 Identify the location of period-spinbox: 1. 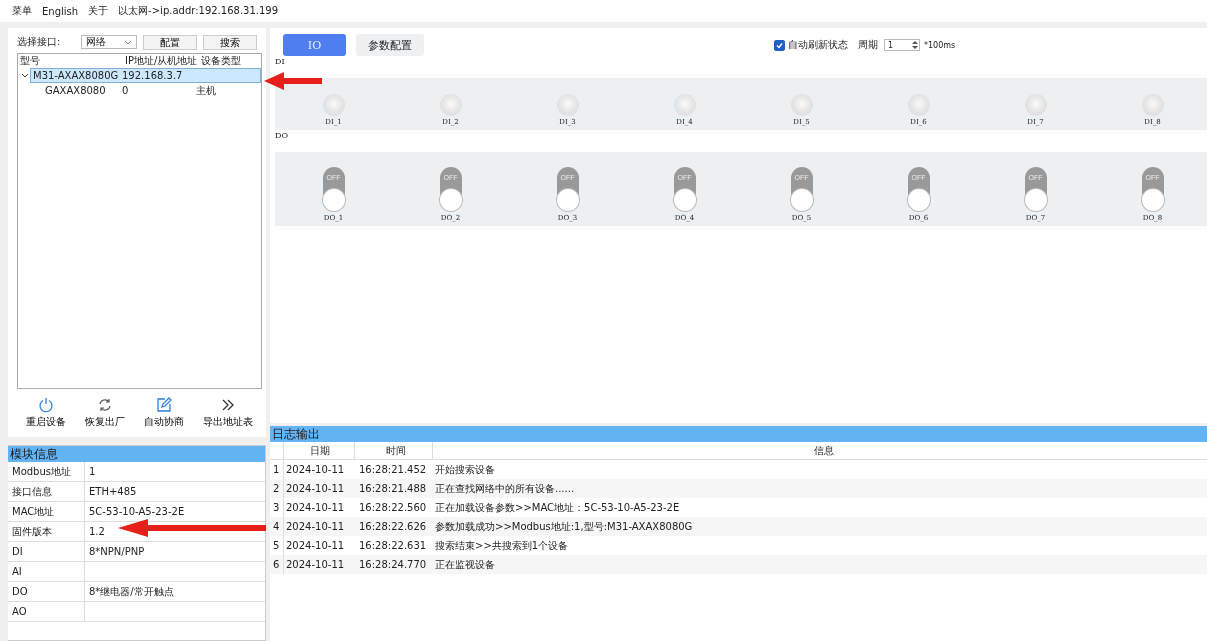
(902, 45).